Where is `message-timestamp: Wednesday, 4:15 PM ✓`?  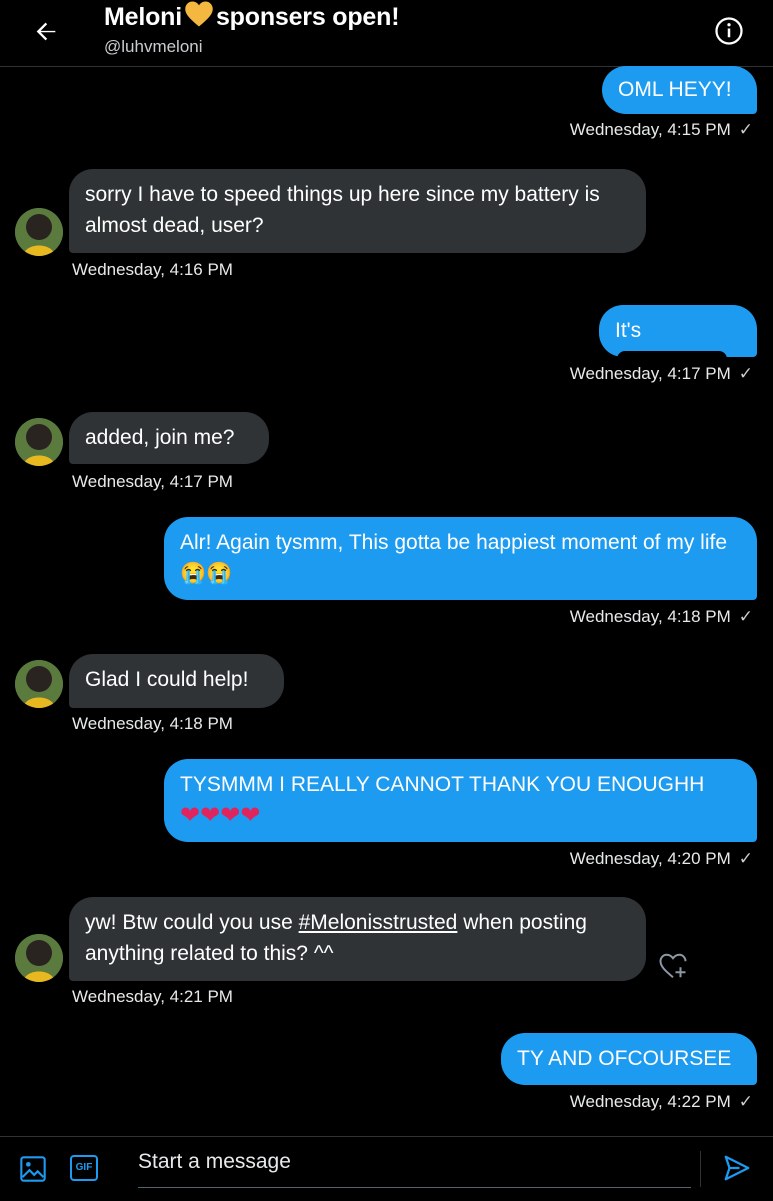 message-timestamp: Wednesday, 4:15 PM ✓ is located at coordinates (661, 129).